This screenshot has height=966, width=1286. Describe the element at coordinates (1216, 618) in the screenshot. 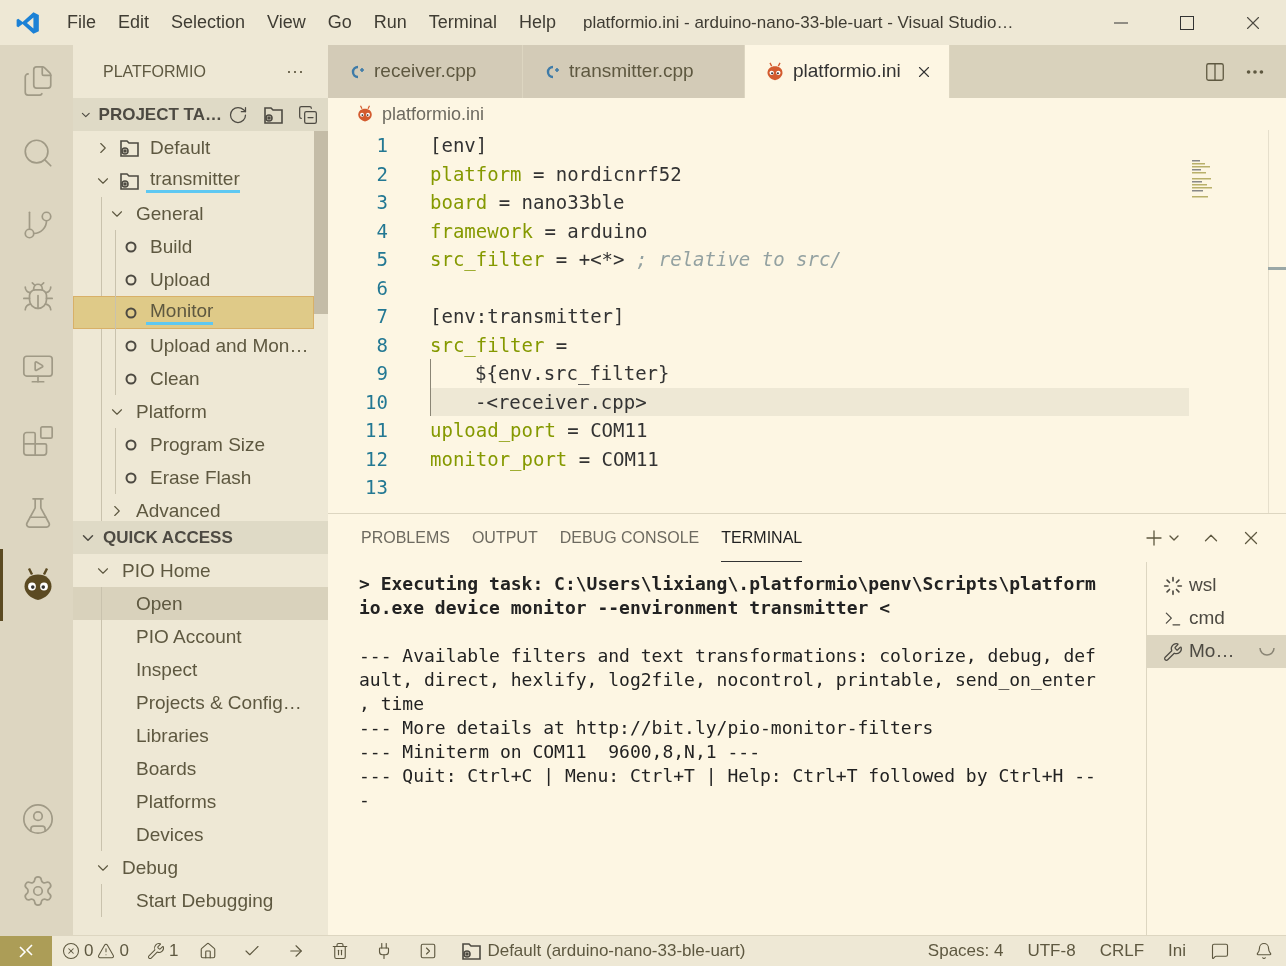

I see `terminal-list-item: cmd` at that location.